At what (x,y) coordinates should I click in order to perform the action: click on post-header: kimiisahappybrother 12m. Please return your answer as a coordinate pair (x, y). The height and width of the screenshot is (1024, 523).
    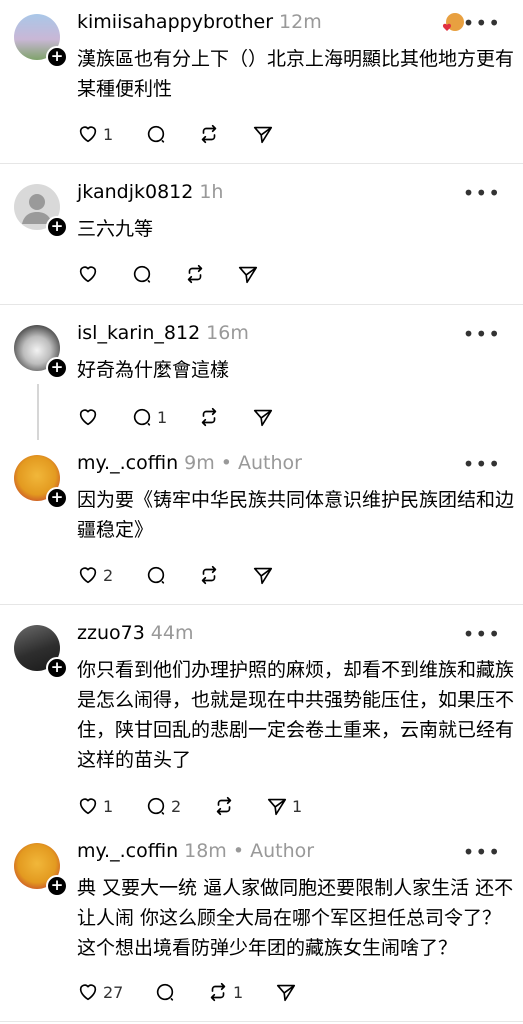
    Looking at the image, I should click on (199, 22).